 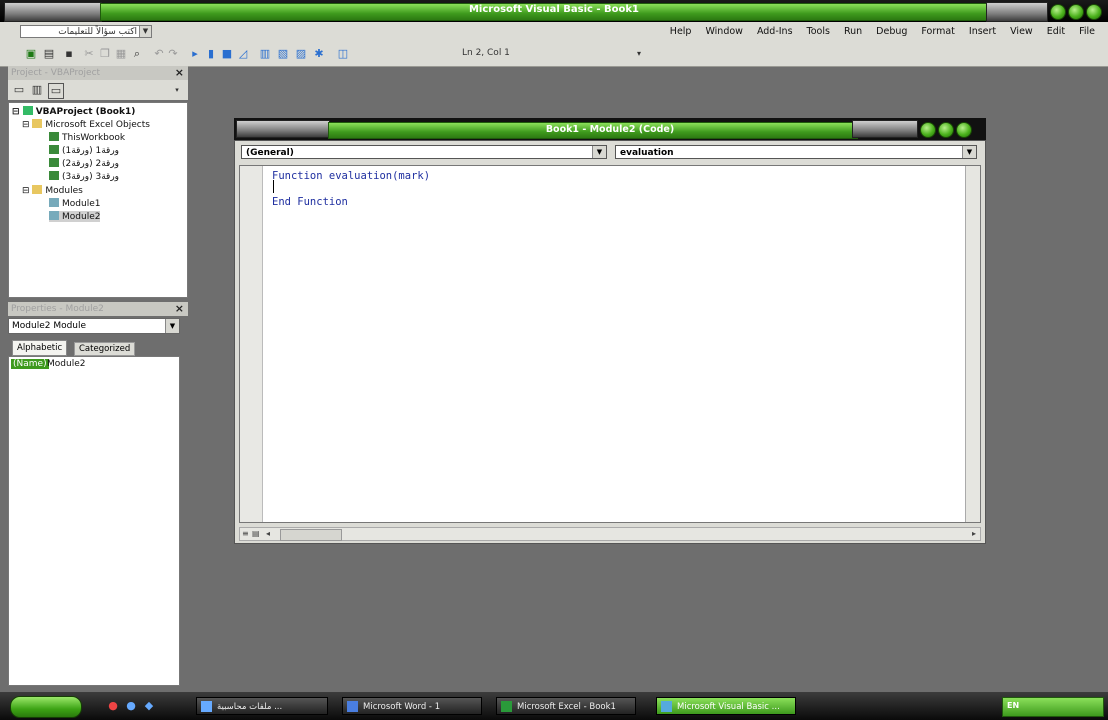 I want to click on cursor-position: Ln 2, Col 1, so click(x=486, y=53).